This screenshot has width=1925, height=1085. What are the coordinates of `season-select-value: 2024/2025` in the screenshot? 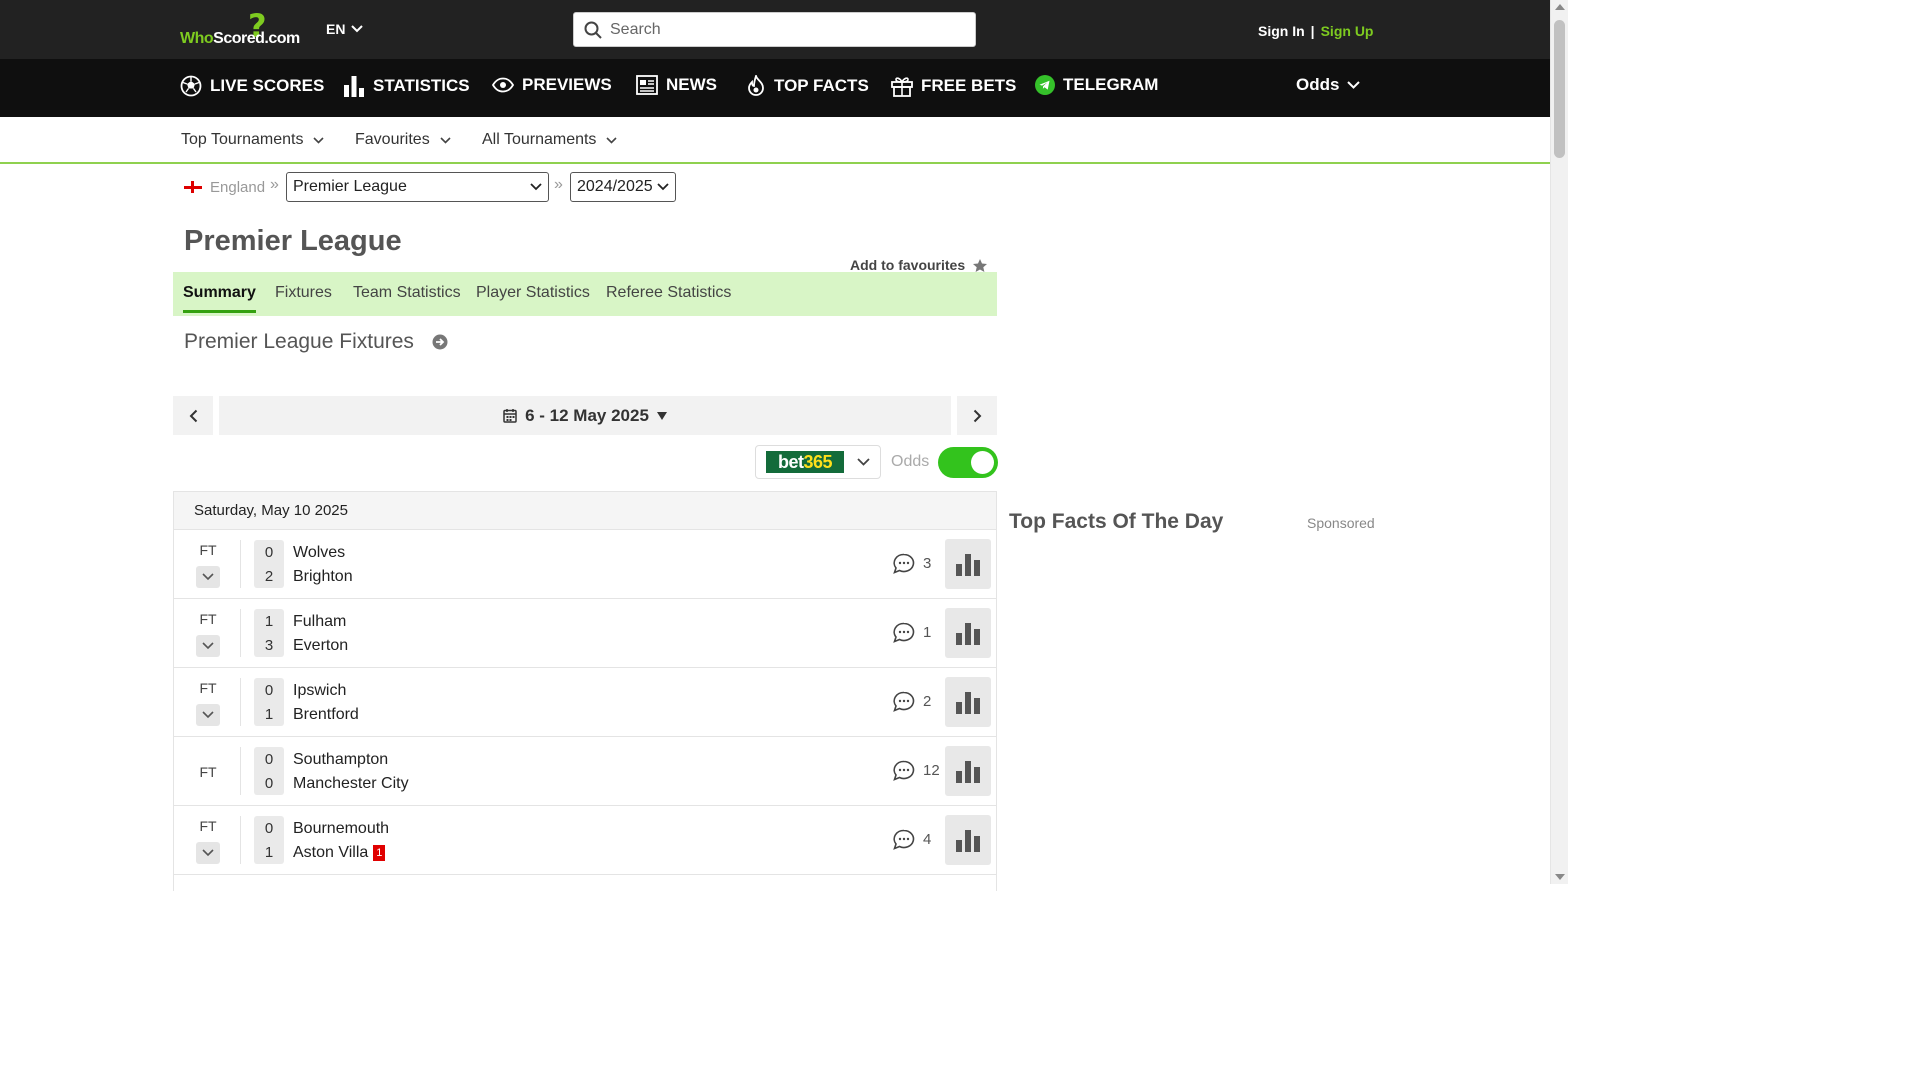 It's located at (615, 186).